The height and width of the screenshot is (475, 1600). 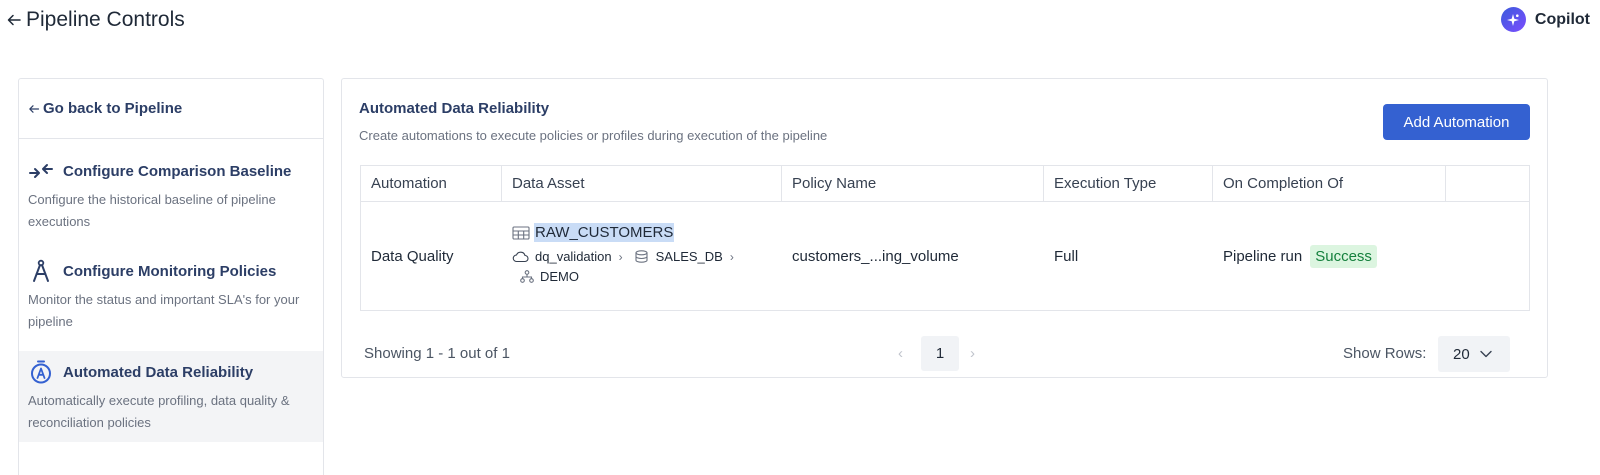 What do you see at coordinates (1513, 19) in the screenshot?
I see `copilot-sparkle-icon` at bounding box center [1513, 19].